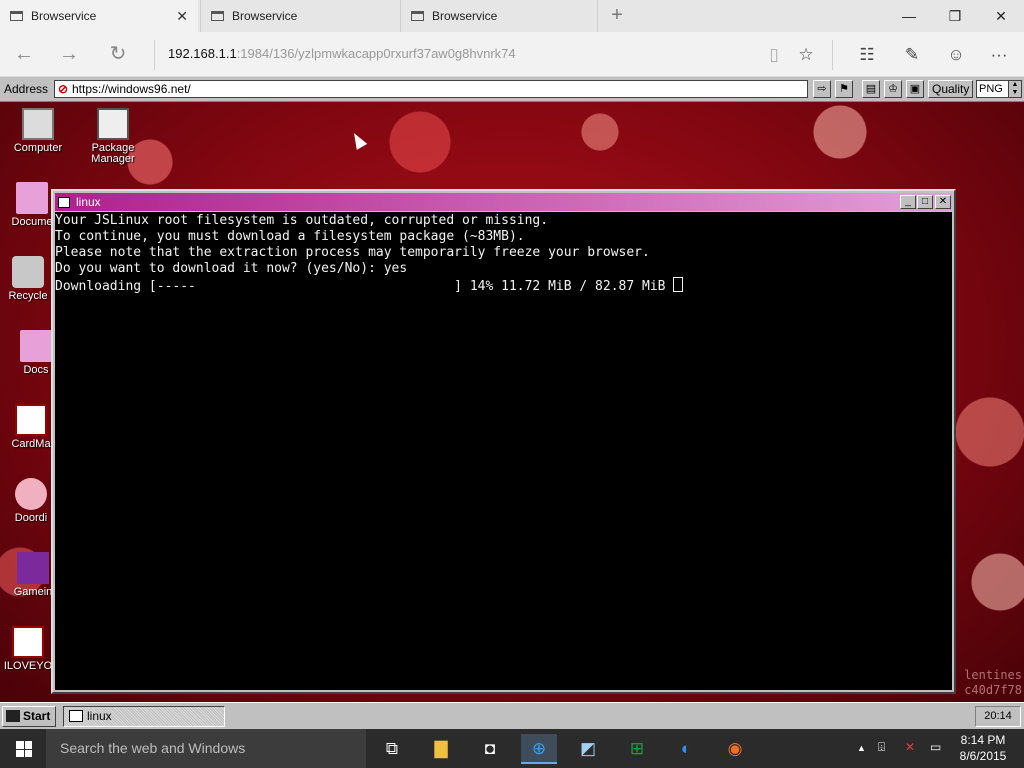 This screenshot has width=1024, height=768. What do you see at coordinates (943, 202) in the screenshot?
I see `window-close-button: ✕` at bounding box center [943, 202].